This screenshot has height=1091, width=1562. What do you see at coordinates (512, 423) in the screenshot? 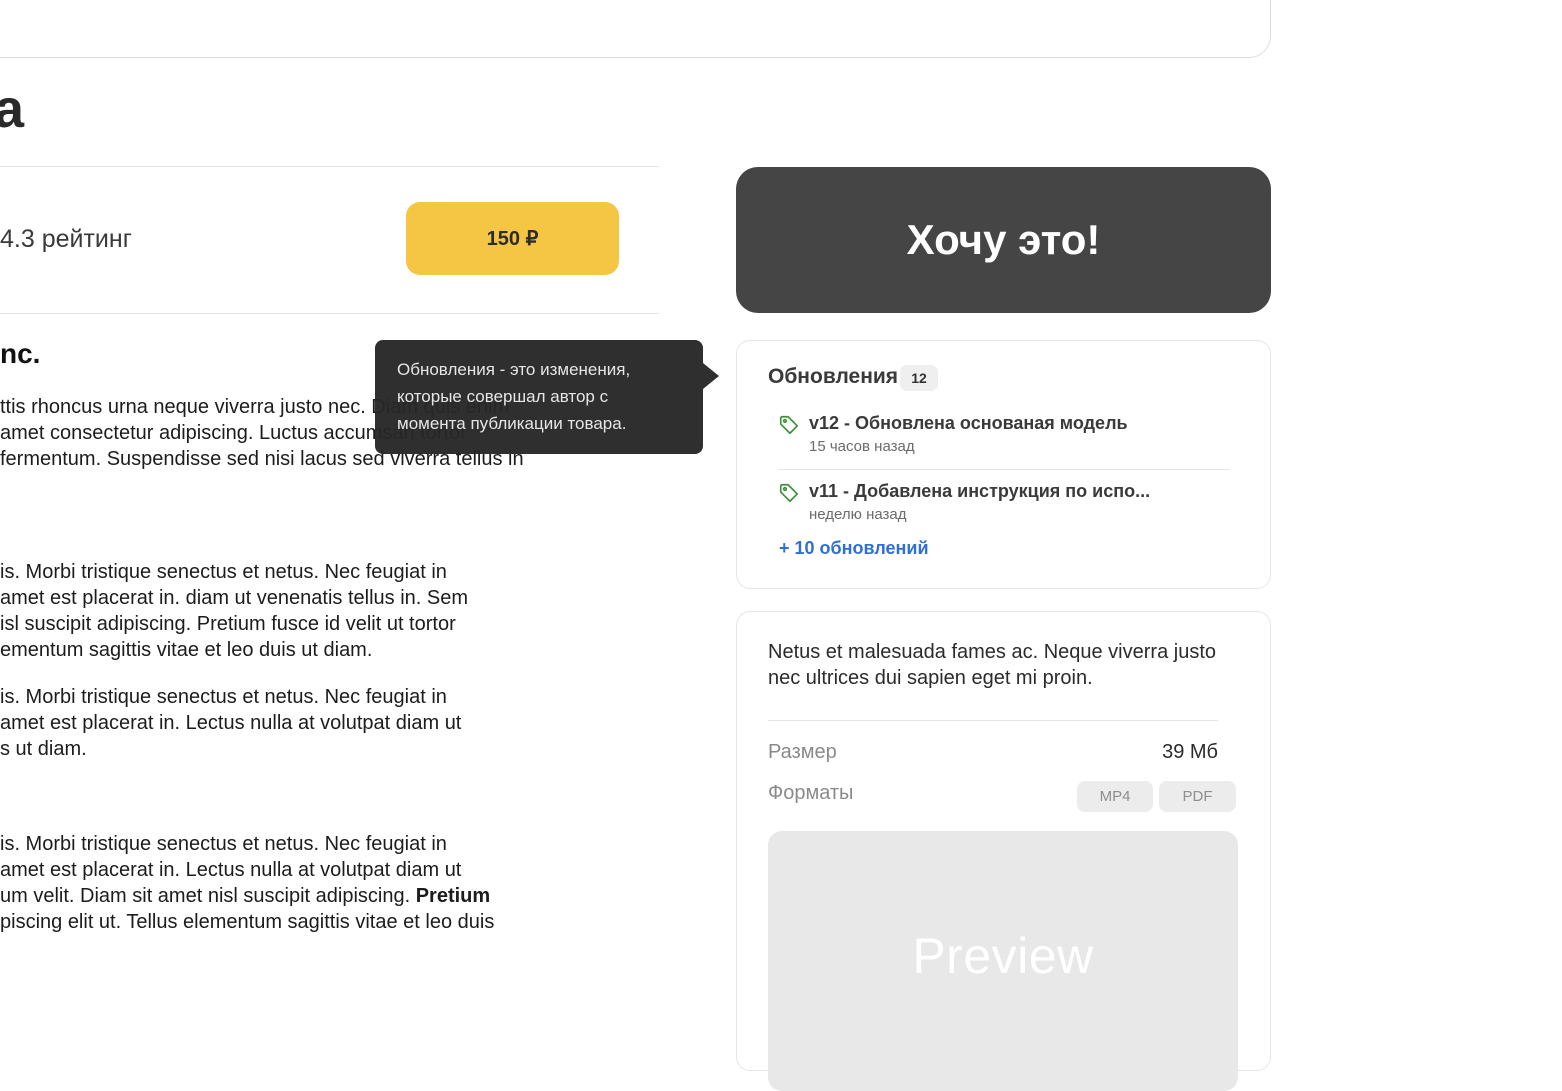
I see `tooltip-line: момента публикации товара.` at bounding box center [512, 423].